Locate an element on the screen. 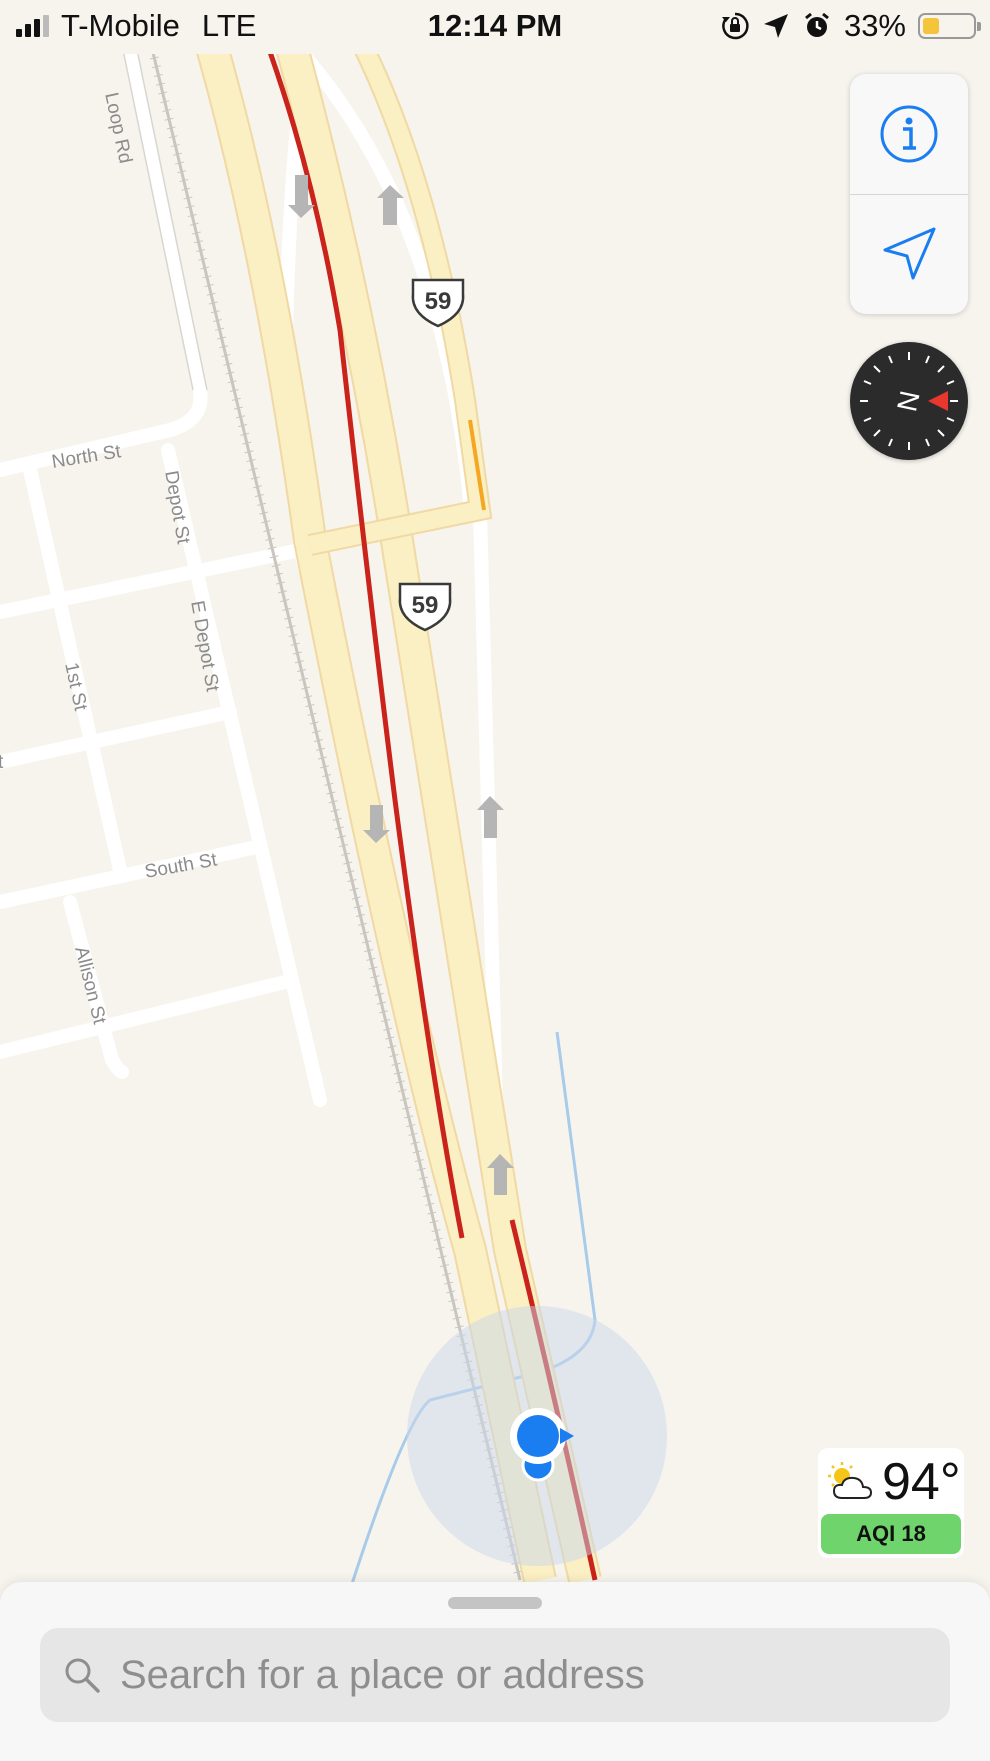 The image size is (990, 1761). compass-button: N is located at coordinates (909, 401).